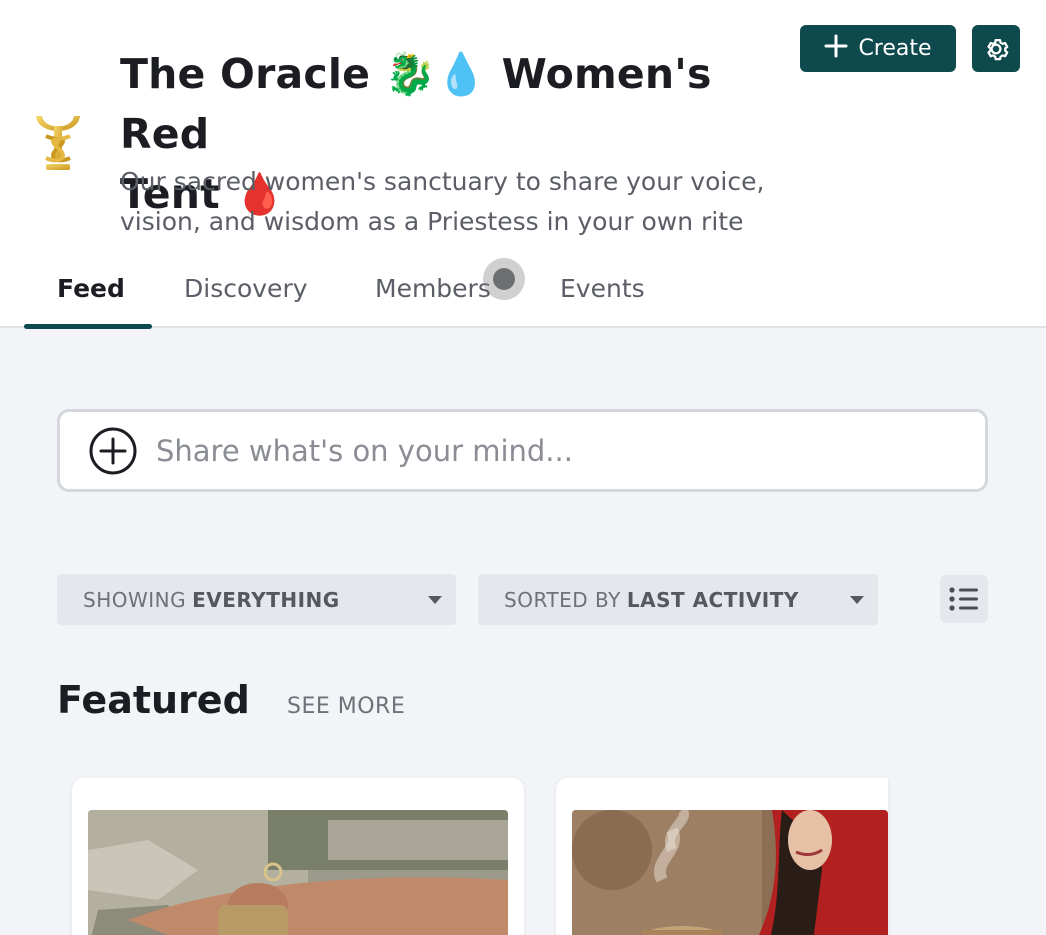 The height and width of the screenshot is (935, 1046). I want to click on tab-discovery: Discovery, so click(246, 288).